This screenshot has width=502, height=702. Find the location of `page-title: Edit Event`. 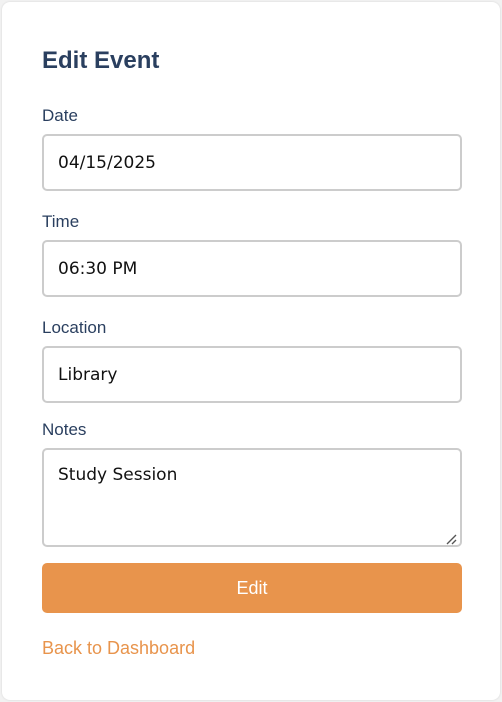

page-title: Edit Event is located at coordinates (101, 60).